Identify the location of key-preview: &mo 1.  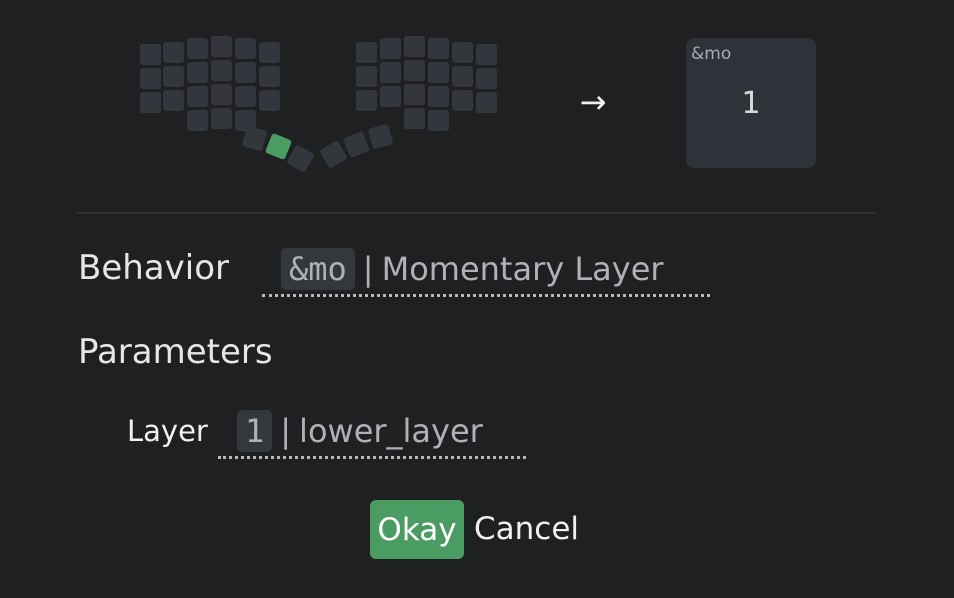
(751, 103).